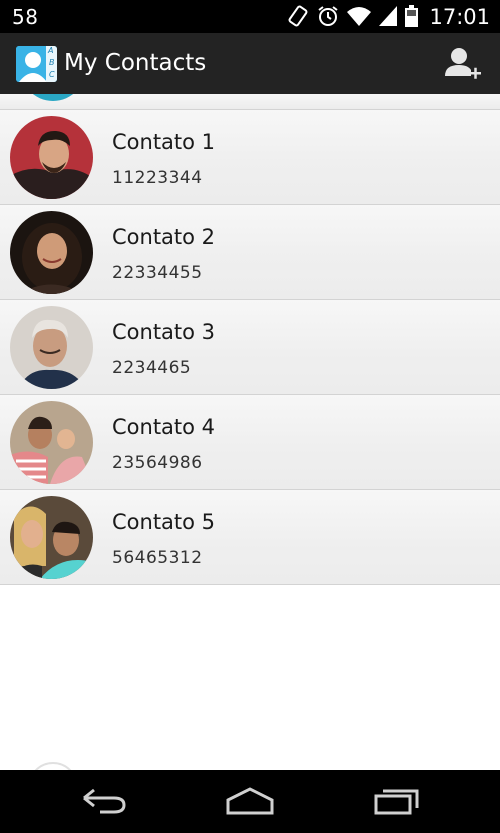 This screenshot has width=500, height=833. I want to click on contact-phone: 56465312, so click(157, 558).